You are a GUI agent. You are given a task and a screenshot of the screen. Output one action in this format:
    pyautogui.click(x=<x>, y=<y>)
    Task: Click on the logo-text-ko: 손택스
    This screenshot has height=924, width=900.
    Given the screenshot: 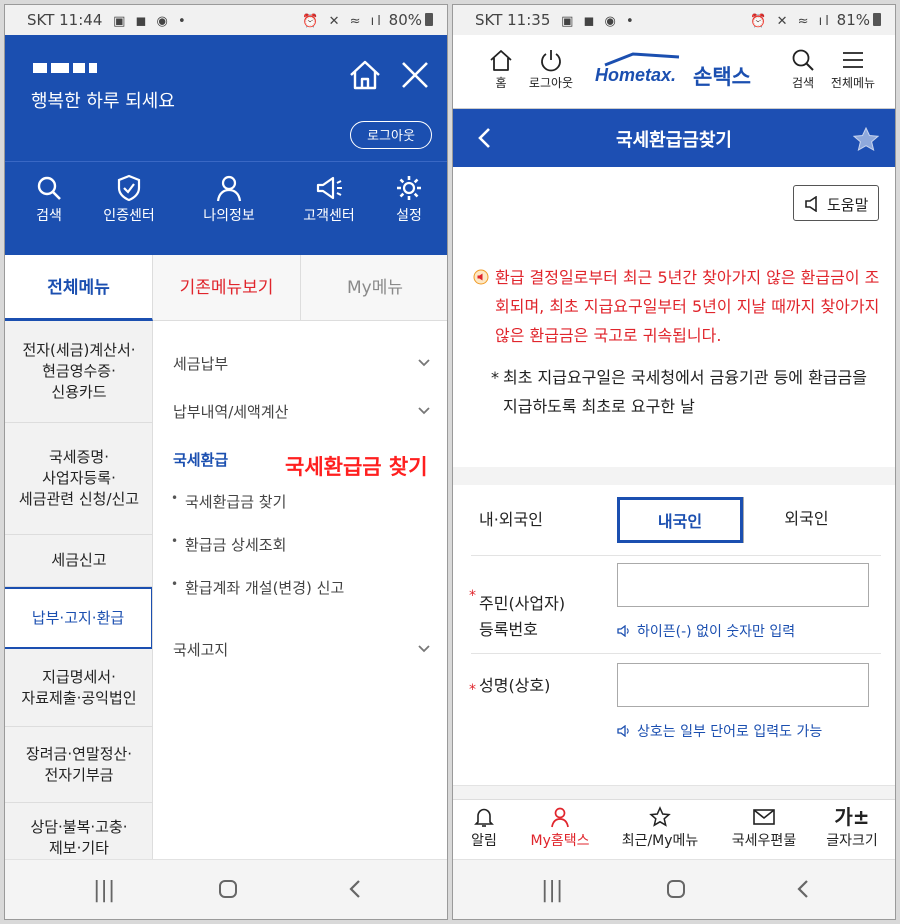 What is the action you would take?
    pyautogui.click(x=722, y=77)
    